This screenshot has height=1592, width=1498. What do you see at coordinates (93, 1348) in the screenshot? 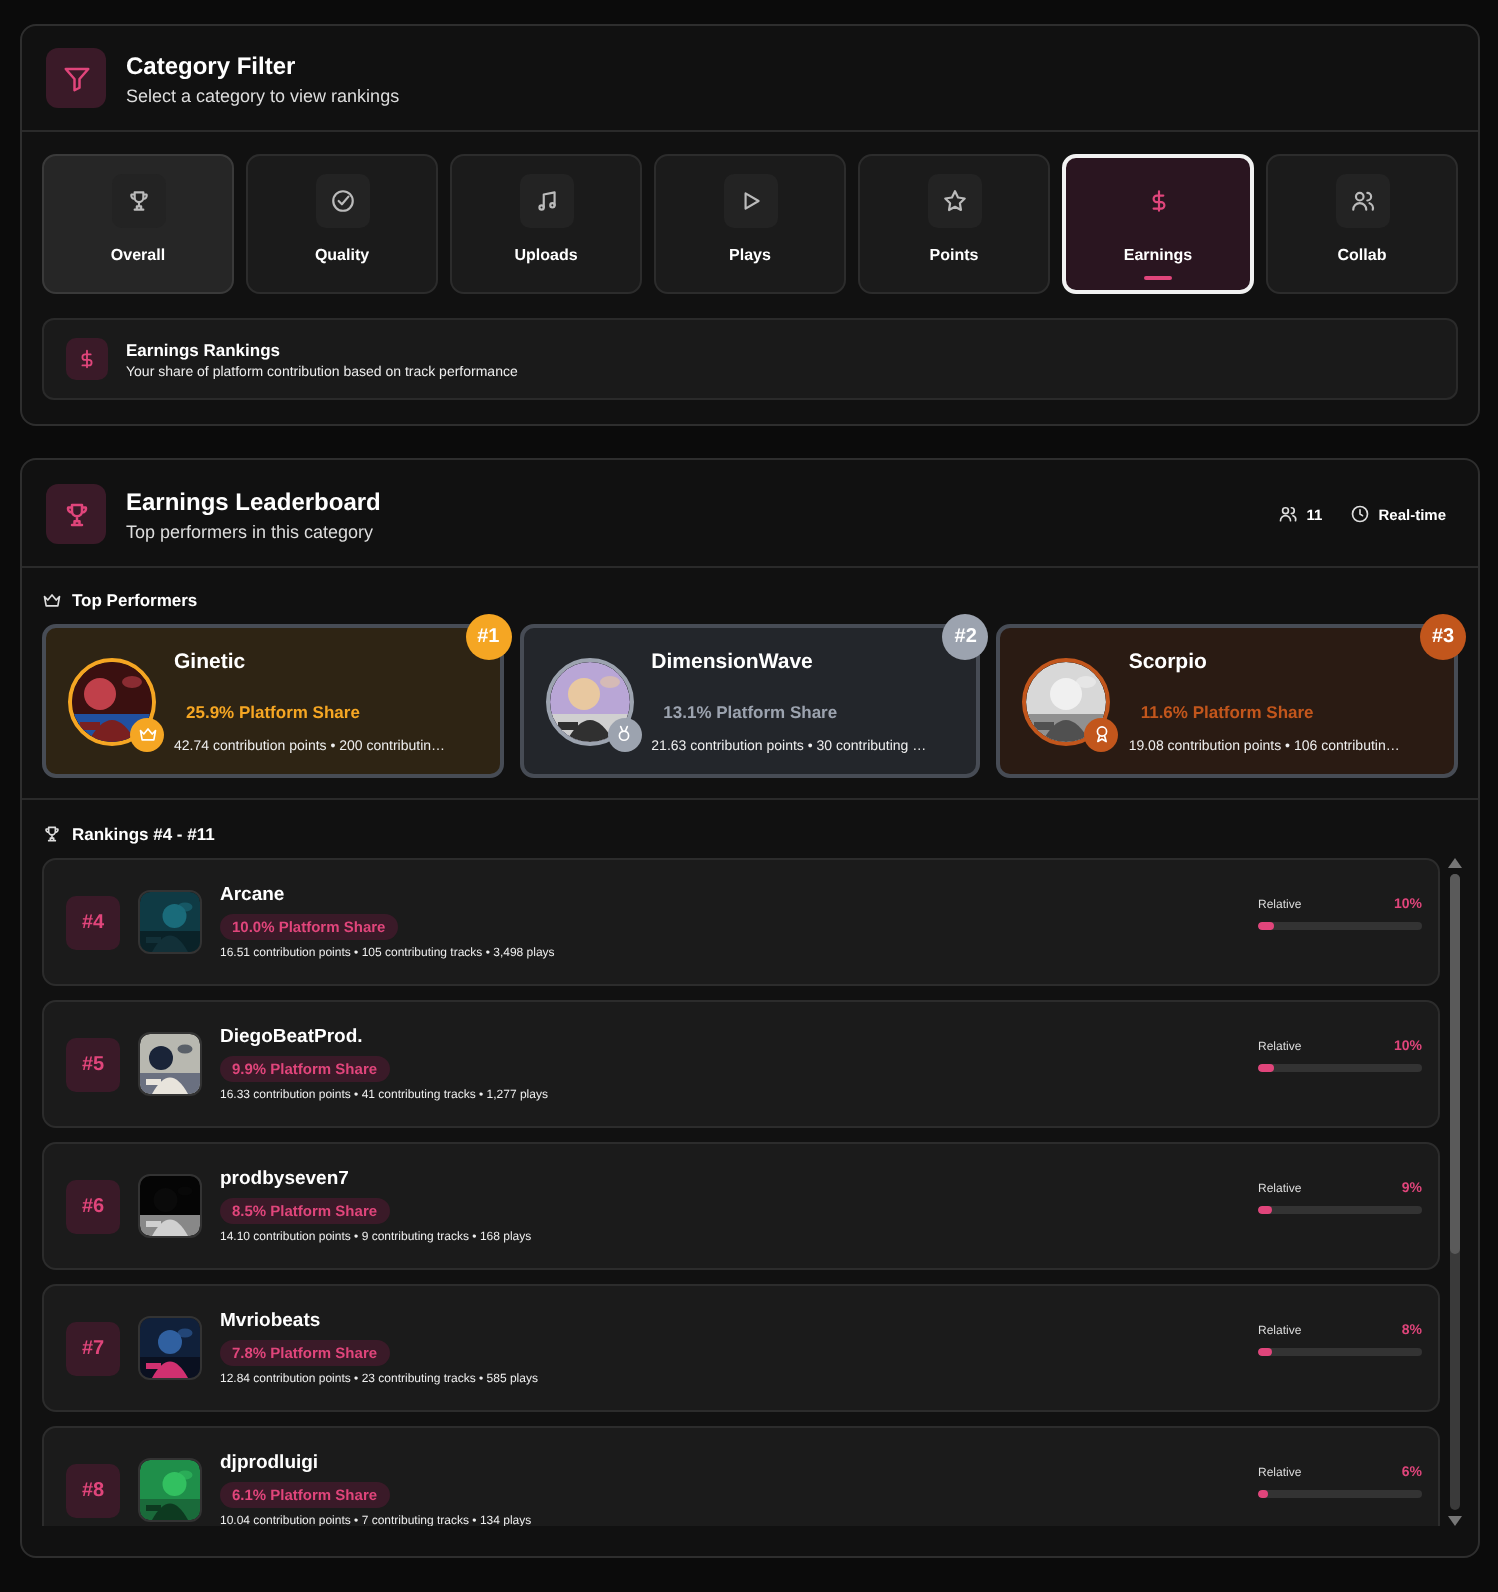
I see `rank-number: #7` at bounding box center [93, 1348].